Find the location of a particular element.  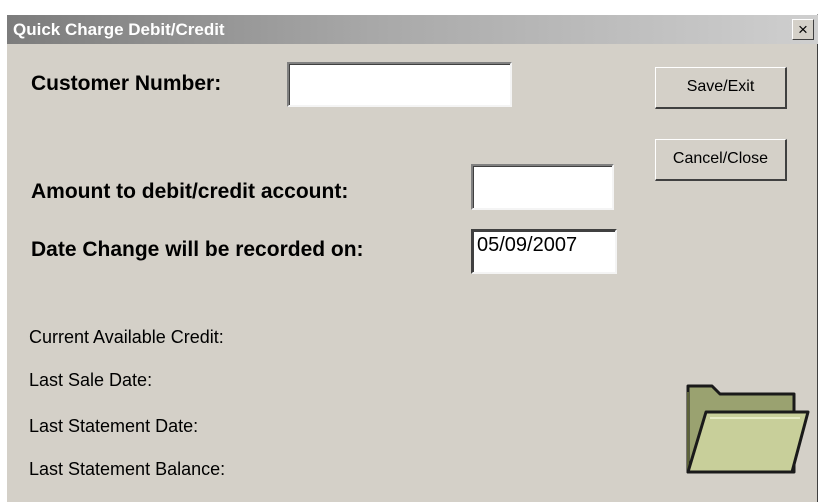

customer-number-input is located at coordinates (399, 84).